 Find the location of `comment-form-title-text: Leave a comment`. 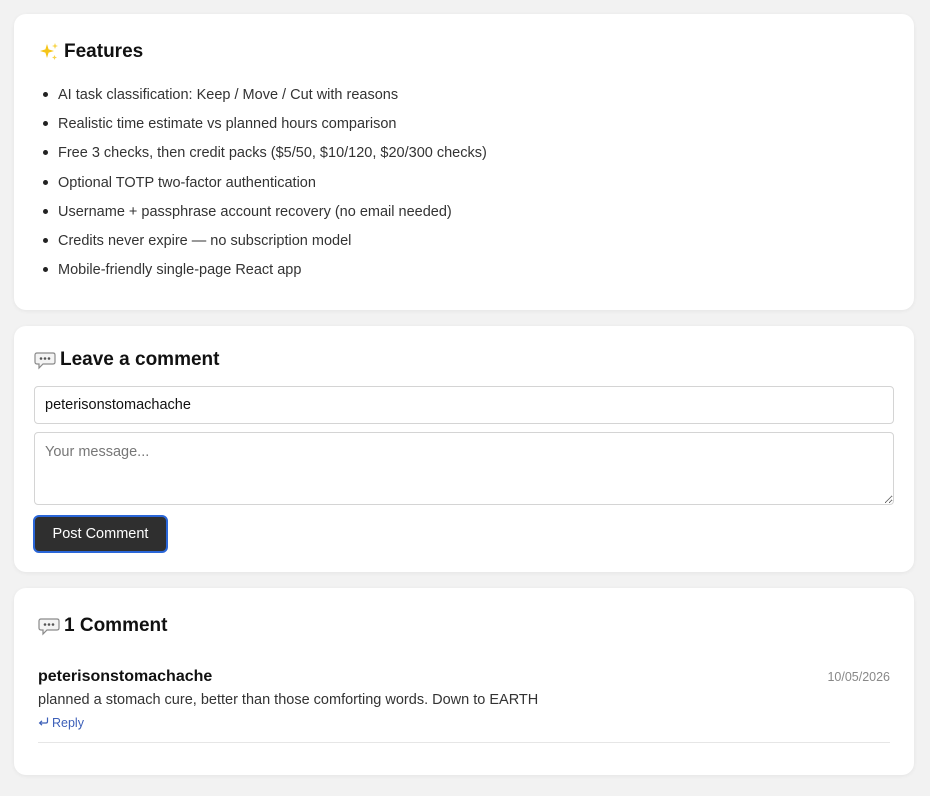

comment-form-title-text: Leave a comment is located at coordinates (140, 359).